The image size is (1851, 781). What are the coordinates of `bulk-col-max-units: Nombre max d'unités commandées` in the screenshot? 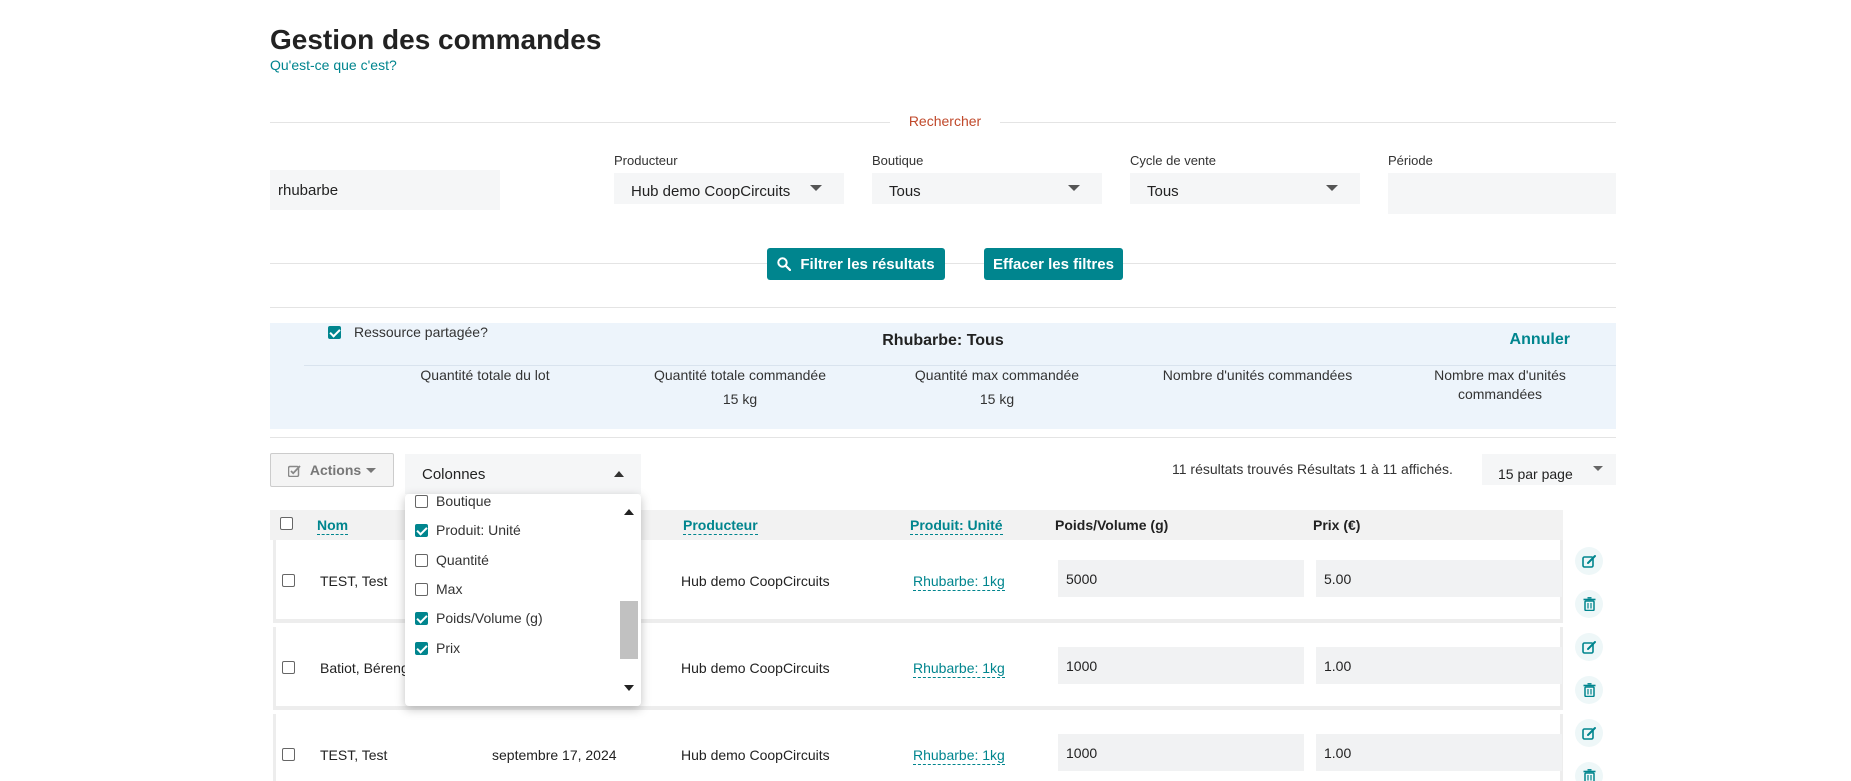 It's located at (1500, 387).